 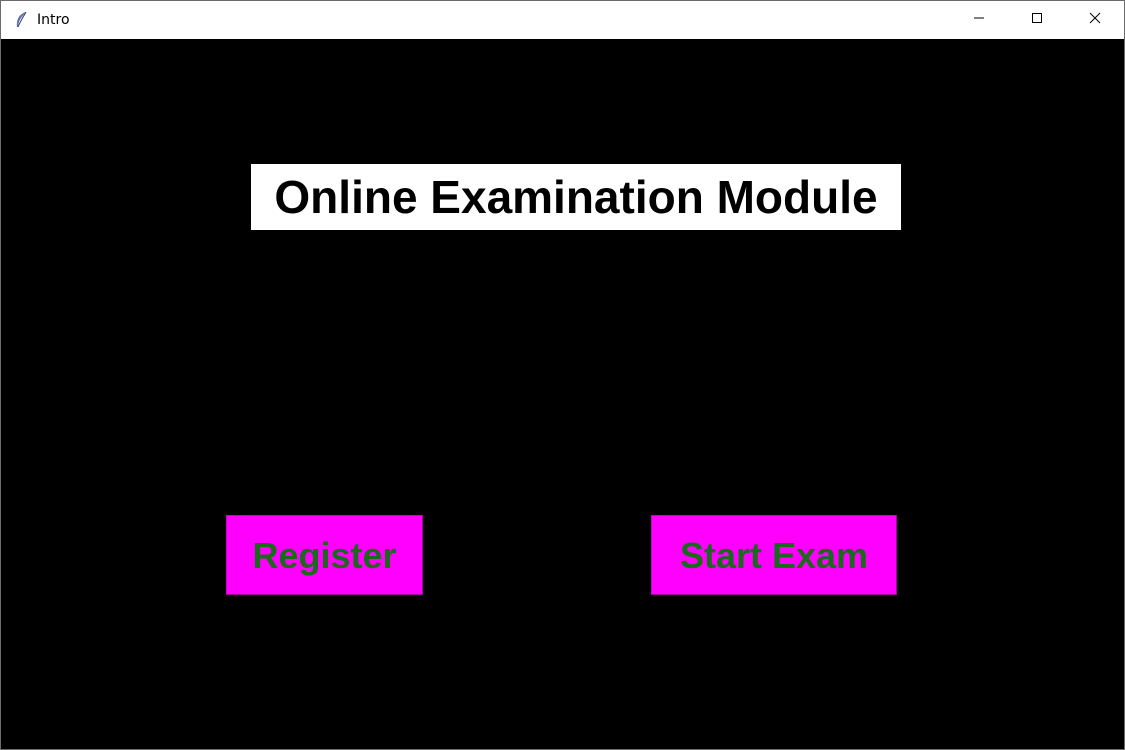 I want to click on window-controls, so click(x=1037, y=20).